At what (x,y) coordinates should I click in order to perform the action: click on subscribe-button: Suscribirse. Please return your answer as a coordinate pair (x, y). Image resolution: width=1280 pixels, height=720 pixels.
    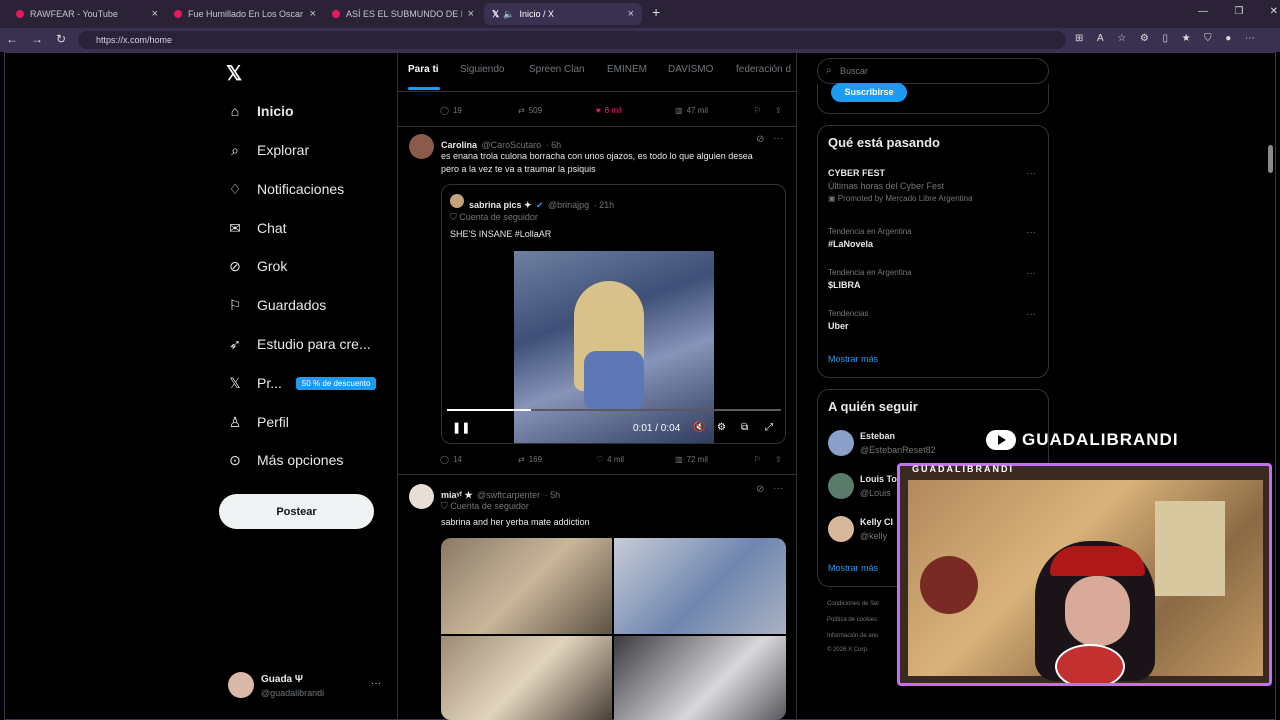
    Looking at the image, I should click on (869, 92).